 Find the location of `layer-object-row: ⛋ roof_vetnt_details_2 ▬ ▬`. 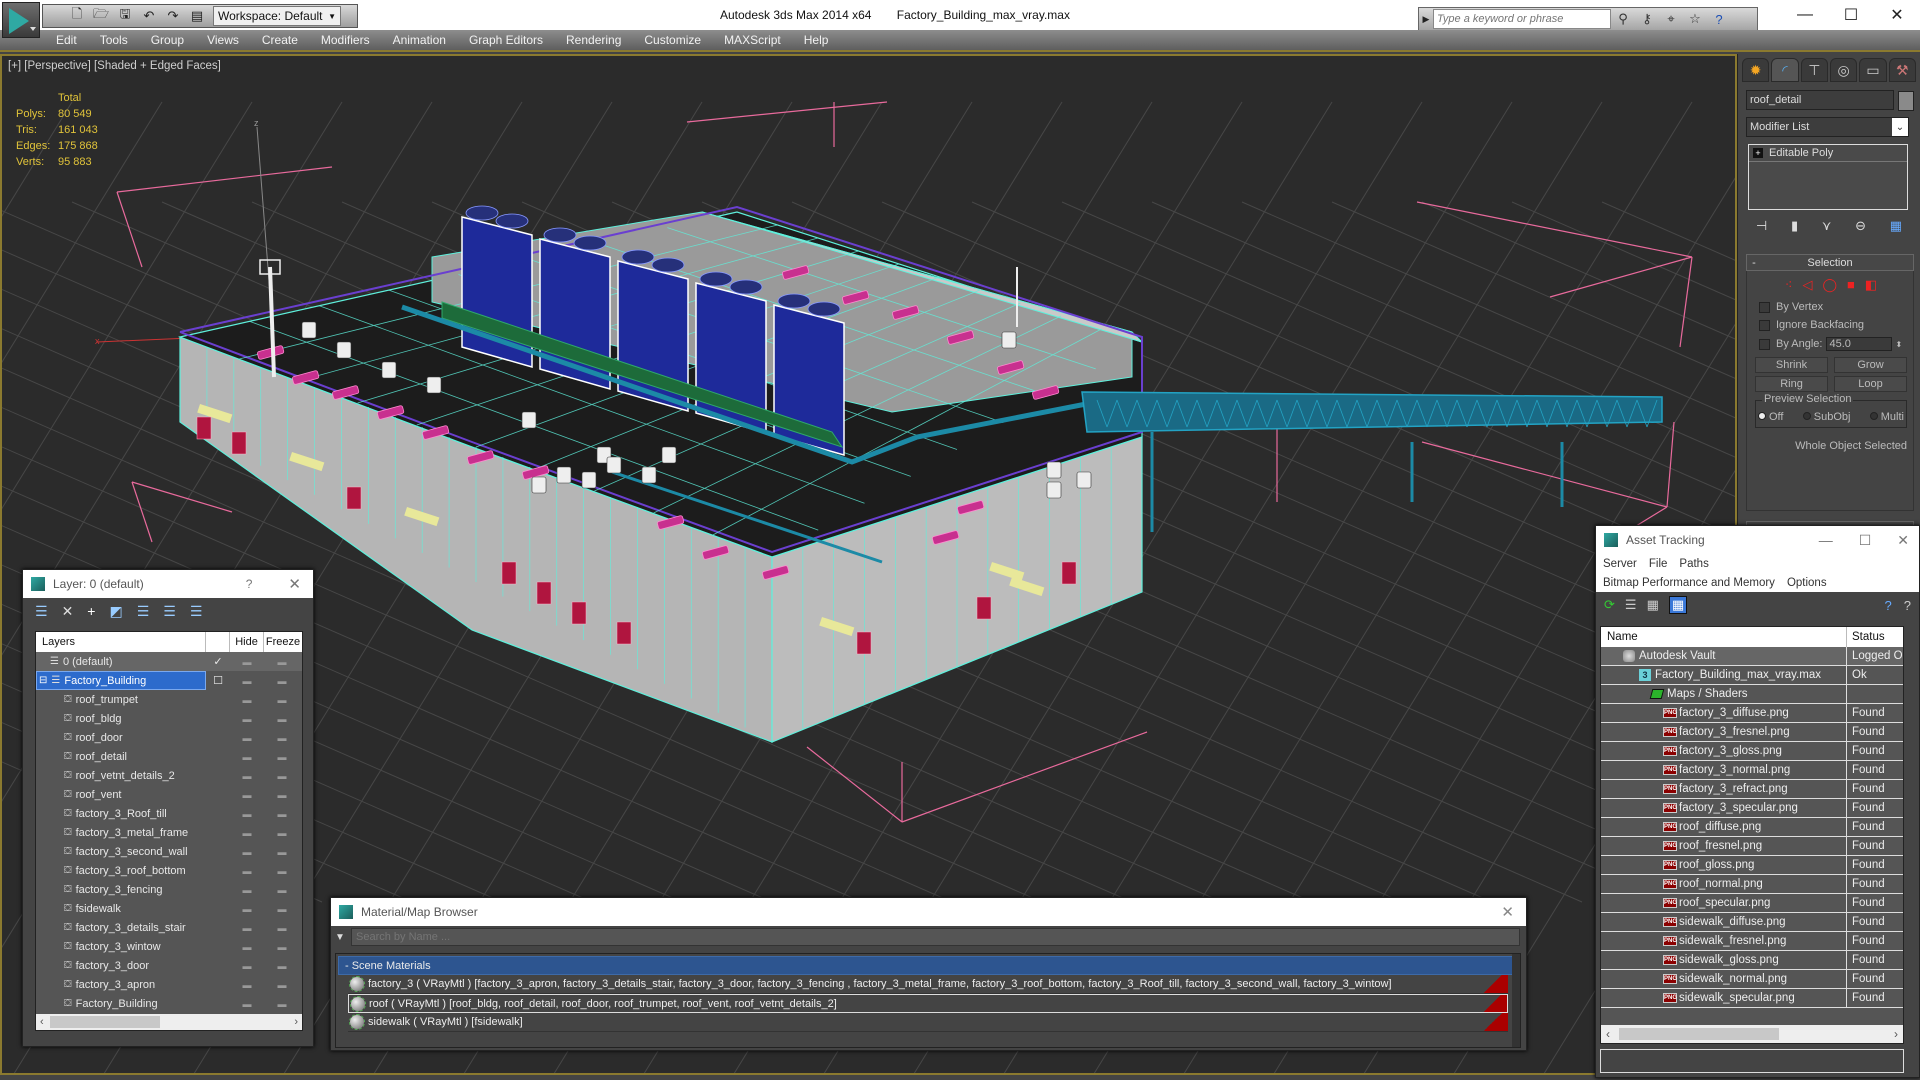

layer-object-row: ⛋ roof_vetnt_details_2 ▬ ▬ is located at coordinates (169, 775).